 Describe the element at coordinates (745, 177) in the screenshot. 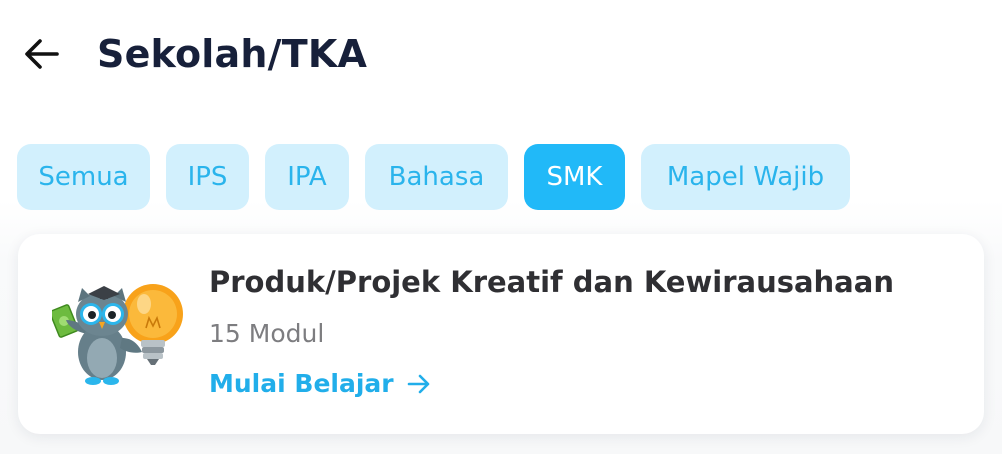

I see `filter-chip-mapel-wajib: Mapel Wajib` at that location.